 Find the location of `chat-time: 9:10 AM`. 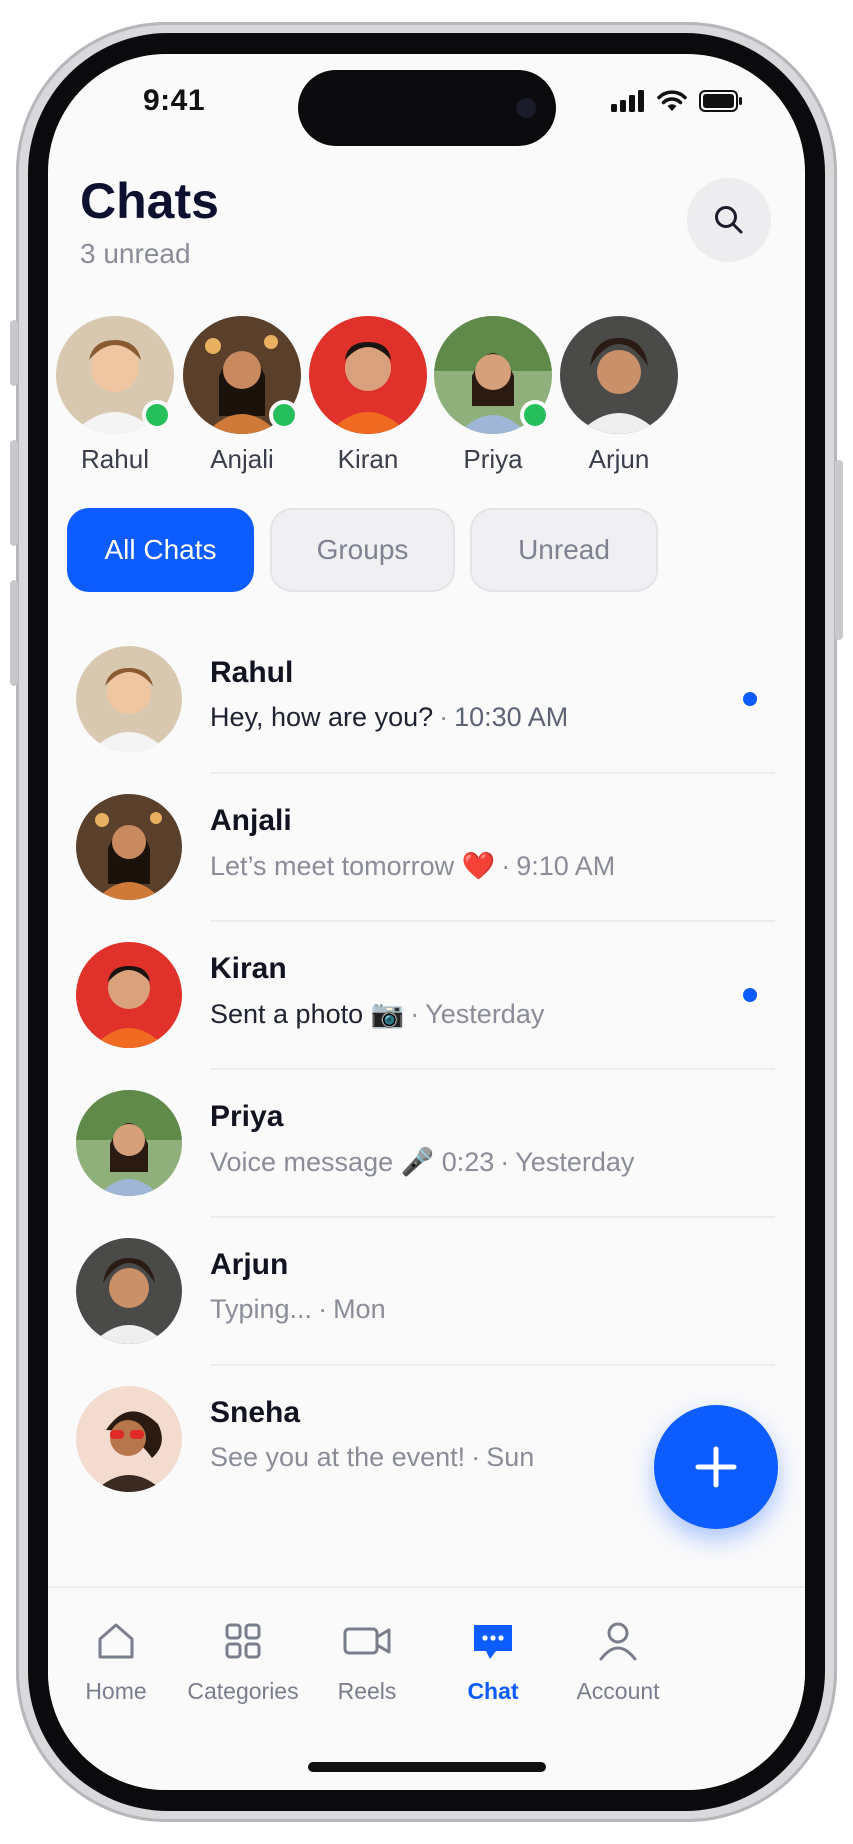

chat-time: 9:10 AM is located at coordinates (566, 866).